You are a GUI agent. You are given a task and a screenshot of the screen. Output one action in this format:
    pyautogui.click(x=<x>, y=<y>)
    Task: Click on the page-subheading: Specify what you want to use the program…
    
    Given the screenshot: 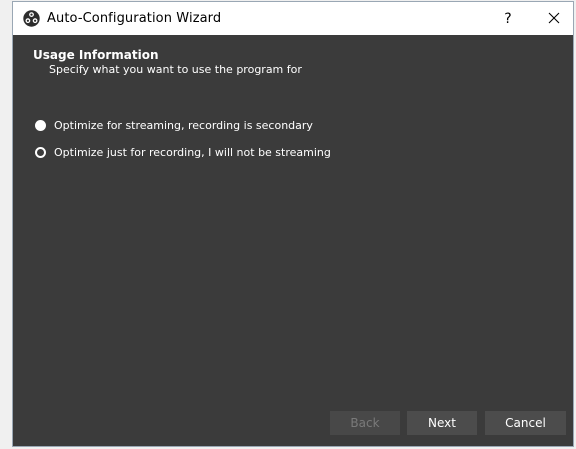 What is the action you would take?
    pyautogui.click(x=175, y=69)
    